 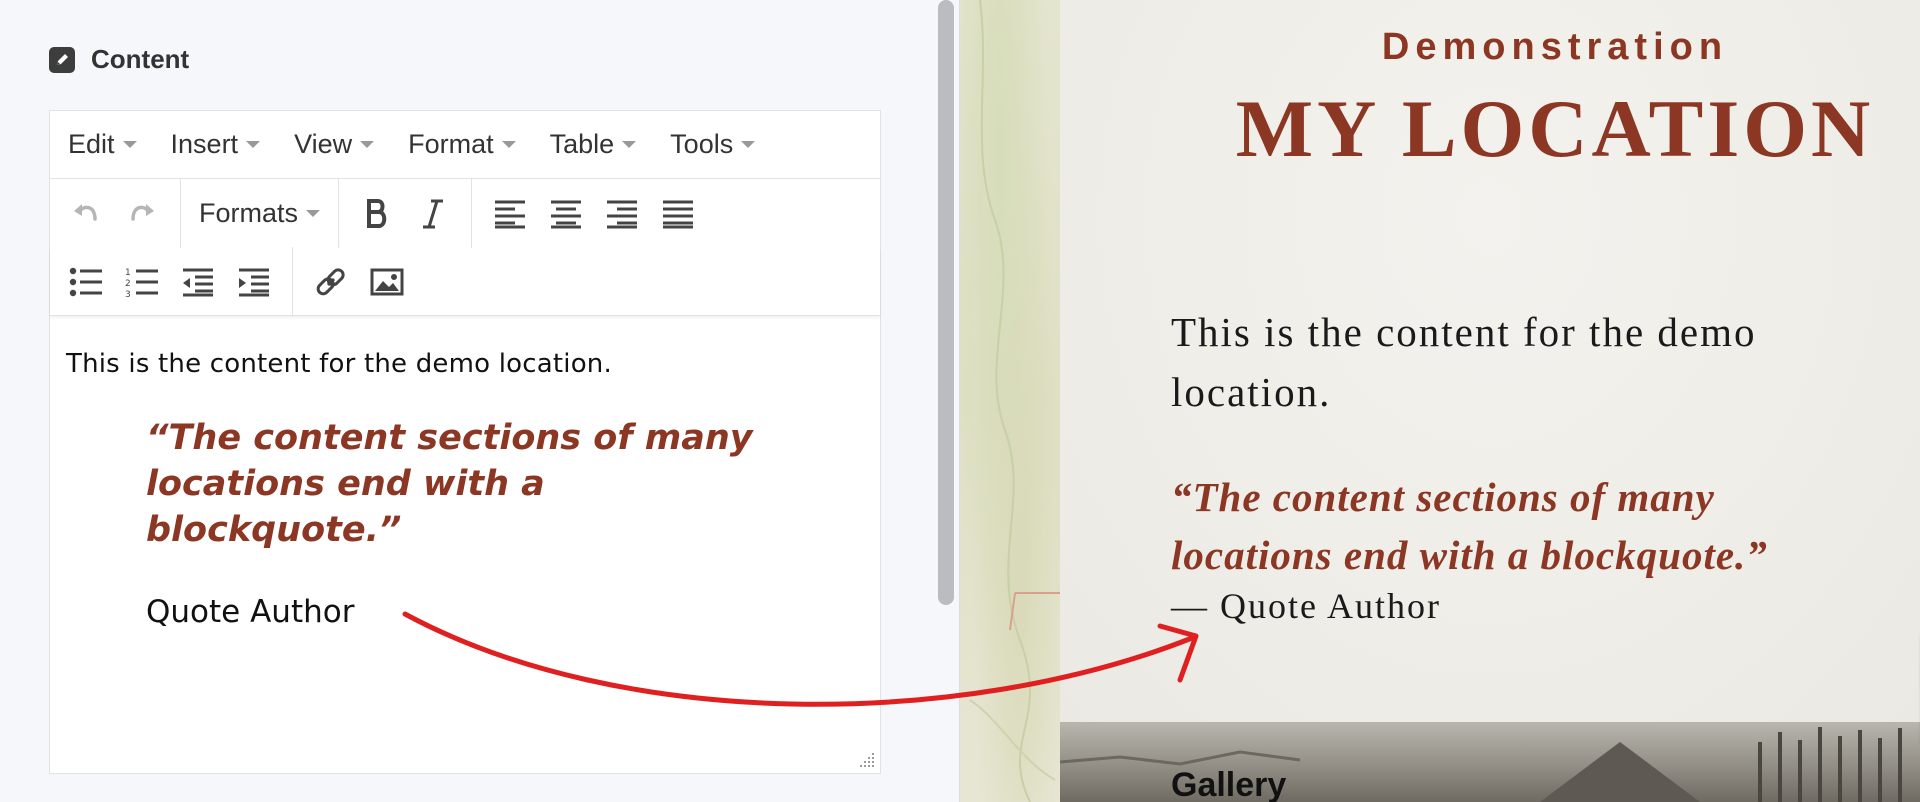 What do you see at coordinates (128, 284) in the screenshot?
I see `svg-text: 2` at bounding box center [128, 284].